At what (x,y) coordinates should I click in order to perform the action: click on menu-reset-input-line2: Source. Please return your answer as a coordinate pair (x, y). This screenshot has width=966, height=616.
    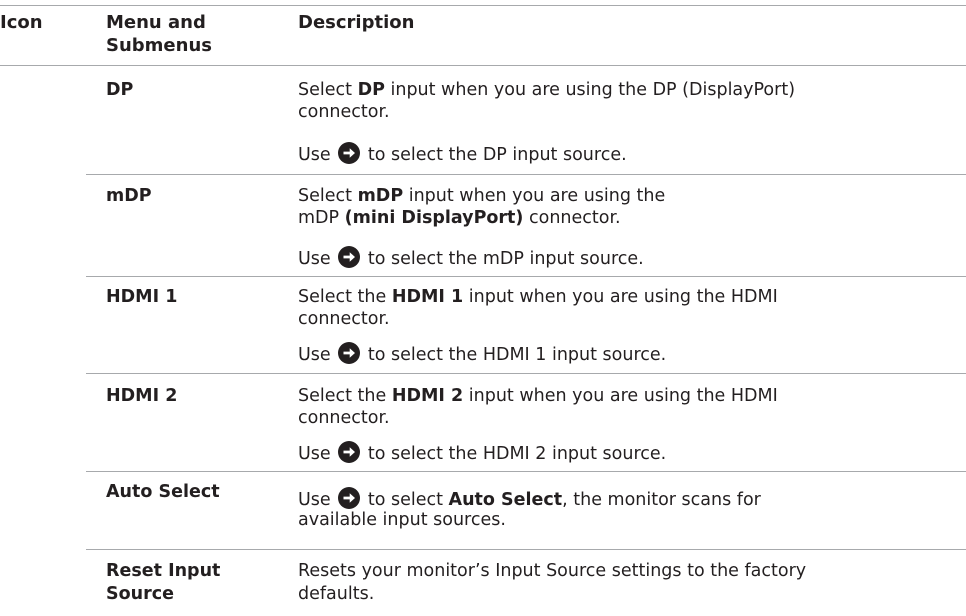
    Looking at the image, I should click on (140, 594).